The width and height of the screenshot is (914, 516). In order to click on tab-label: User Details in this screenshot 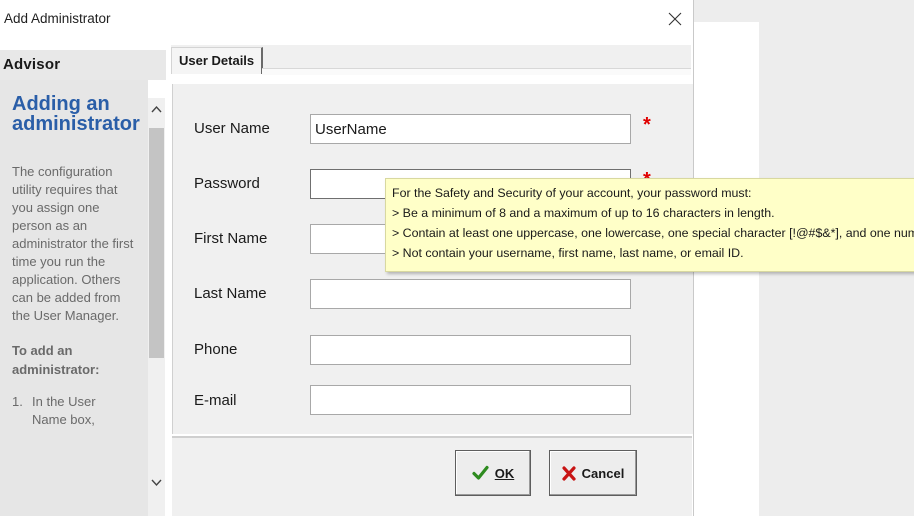, I will do `click(217, 60)`.